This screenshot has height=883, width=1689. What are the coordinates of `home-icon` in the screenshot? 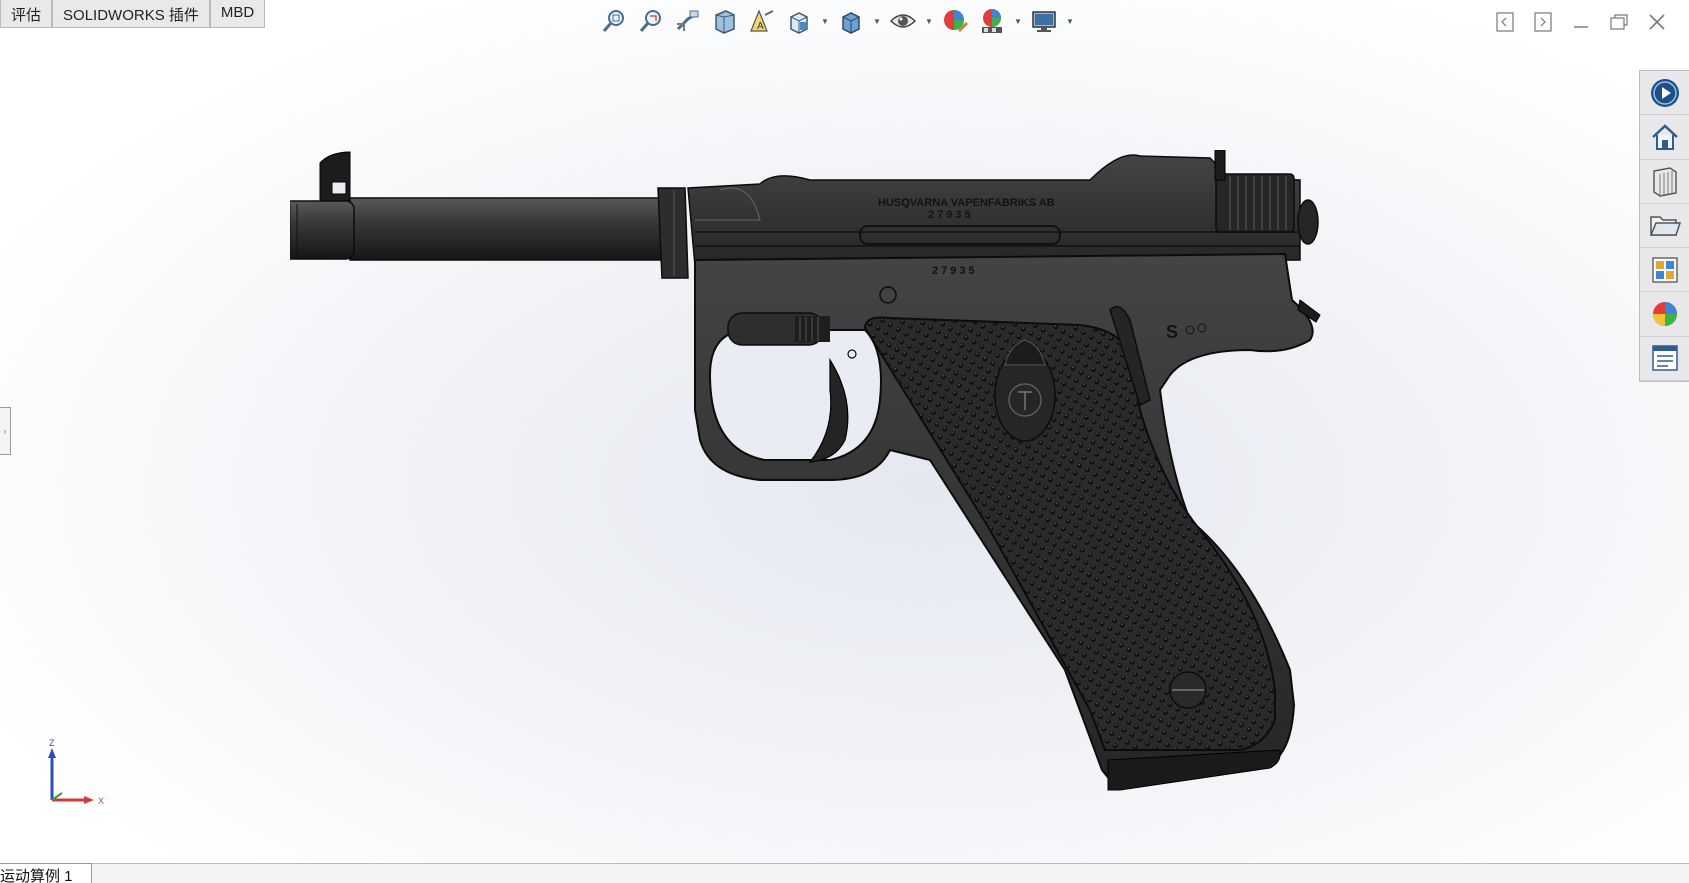 It's located at (1664, 137).